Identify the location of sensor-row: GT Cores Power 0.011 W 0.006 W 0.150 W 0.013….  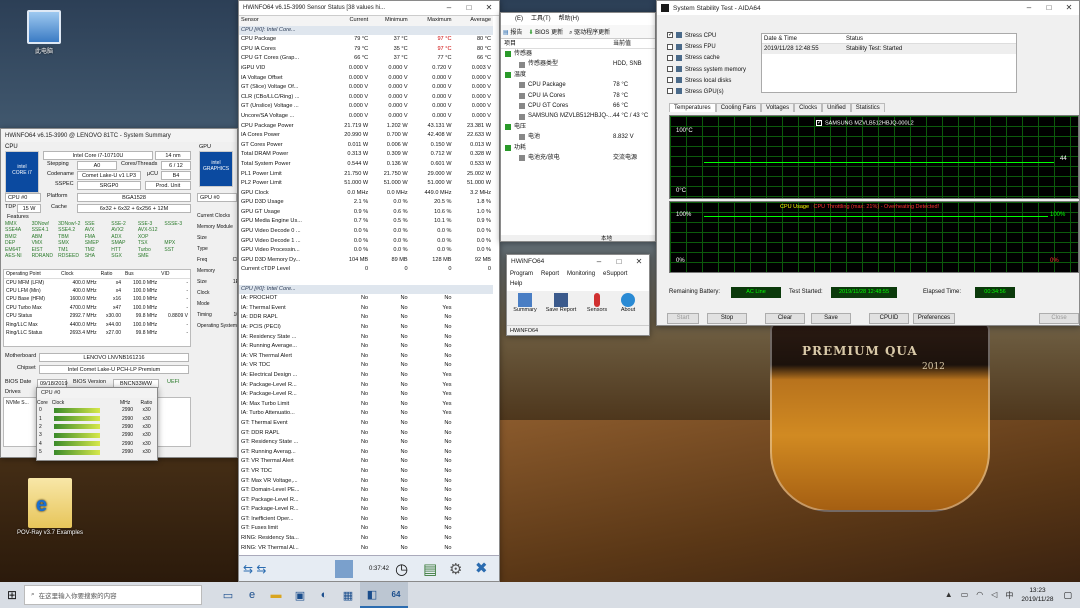
(366, 146).